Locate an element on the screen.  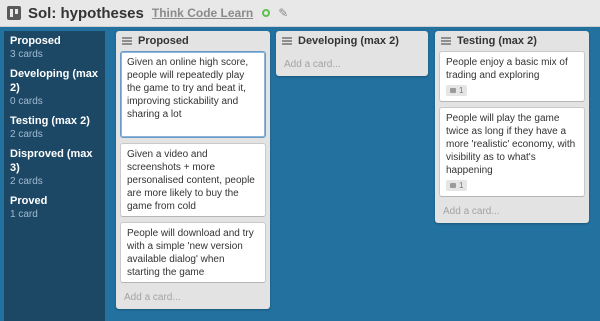
list-title: Testing (max 2) is located at coordinates (497, 41).